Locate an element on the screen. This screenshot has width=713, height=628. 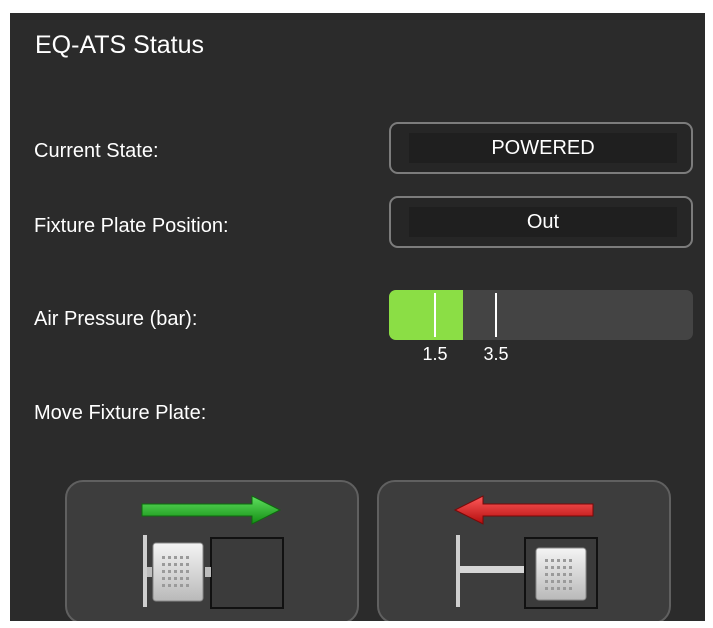
air-pressure-fill is located at coordinates (426, 315).